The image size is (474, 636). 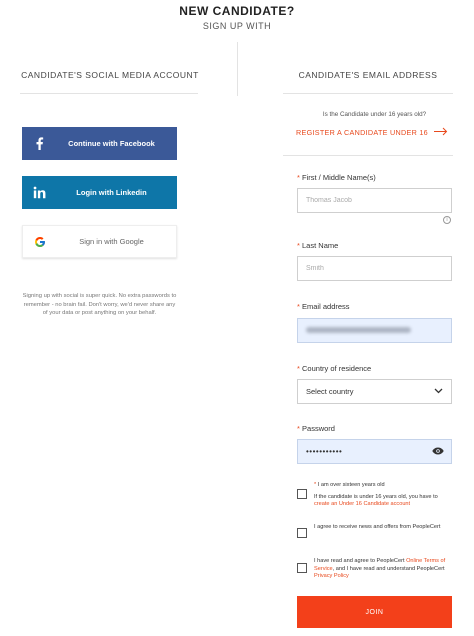 I want to click on create-under16-link: create an Under 16 Candidate account, so click(x=362, y=504).